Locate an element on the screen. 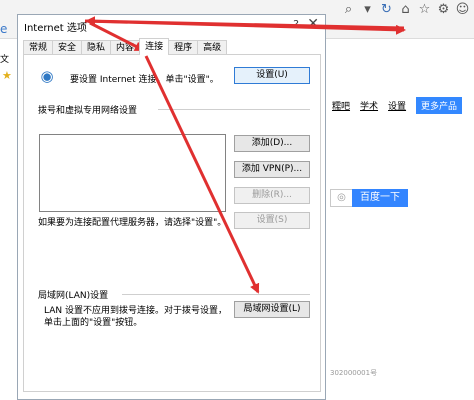 This screenshot has width=474, height=400. dropdown-icon: ▾ is located at coordinates (367, 9).